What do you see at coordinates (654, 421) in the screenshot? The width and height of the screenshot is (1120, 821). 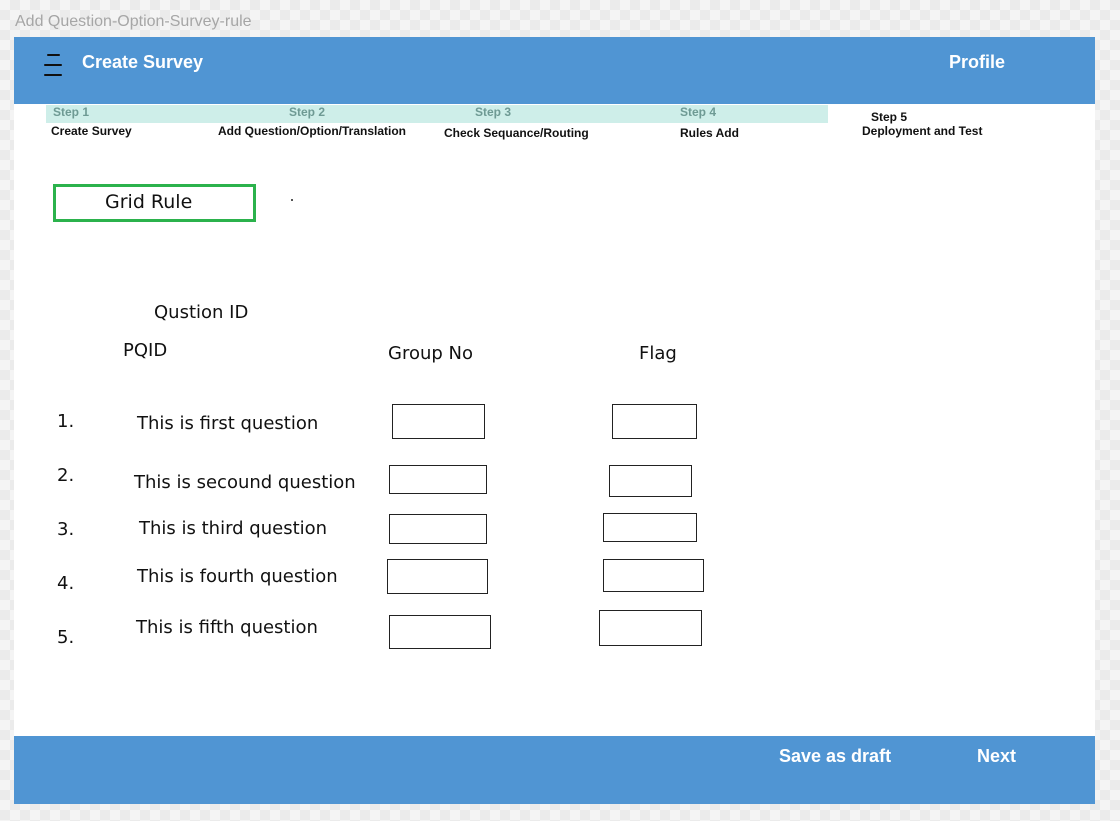 I see `row-1-flag-input` at bounding box center [654, 421].